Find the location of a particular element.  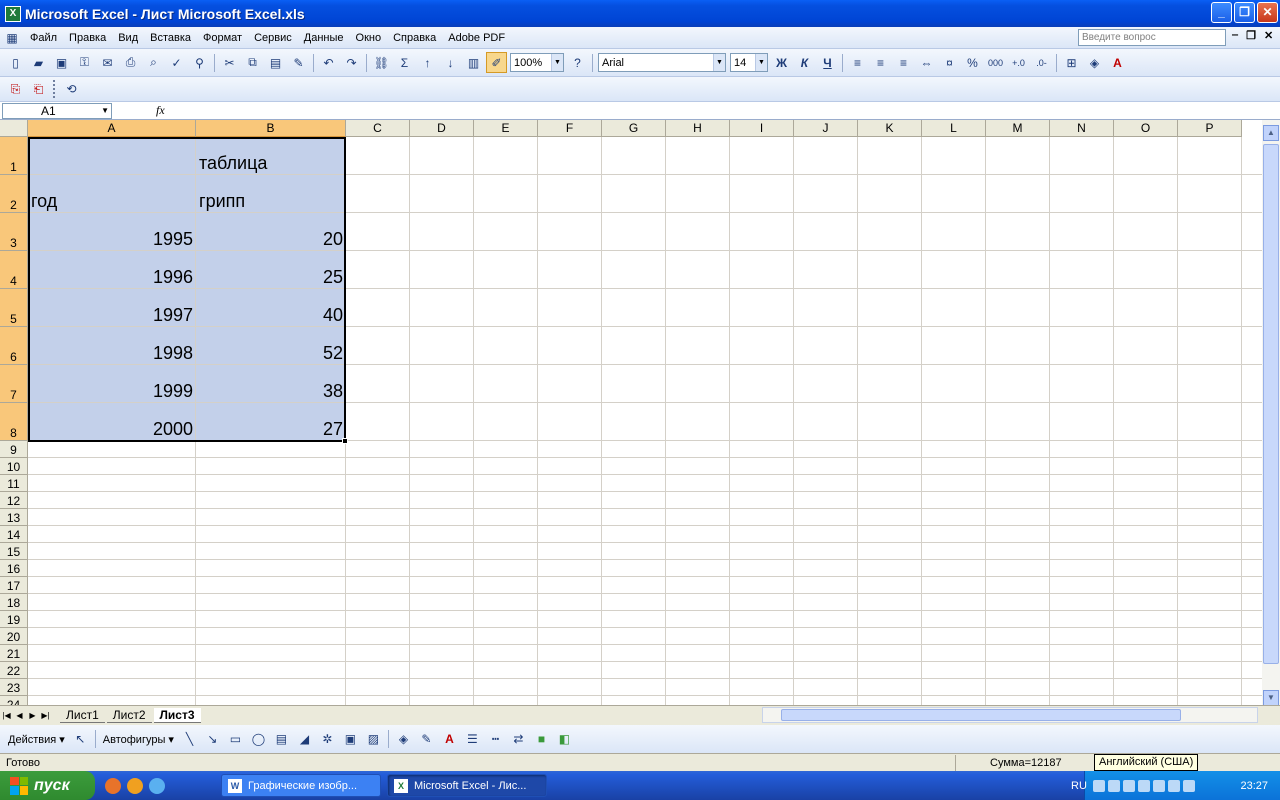

pdf-icon: ⎘ is located at coordinates (15, 89).